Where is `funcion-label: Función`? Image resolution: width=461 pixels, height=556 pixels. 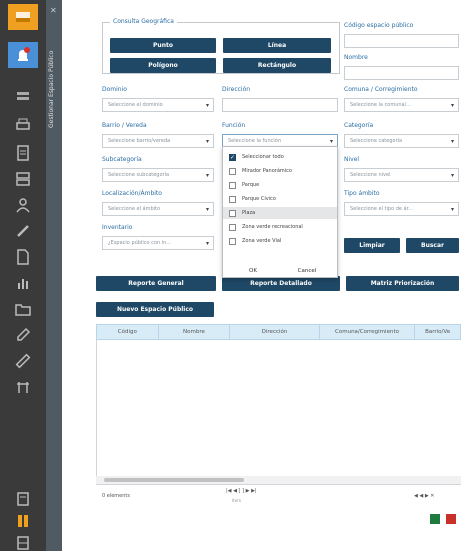 funcion-label: Función is located at coordinates (234, 125).